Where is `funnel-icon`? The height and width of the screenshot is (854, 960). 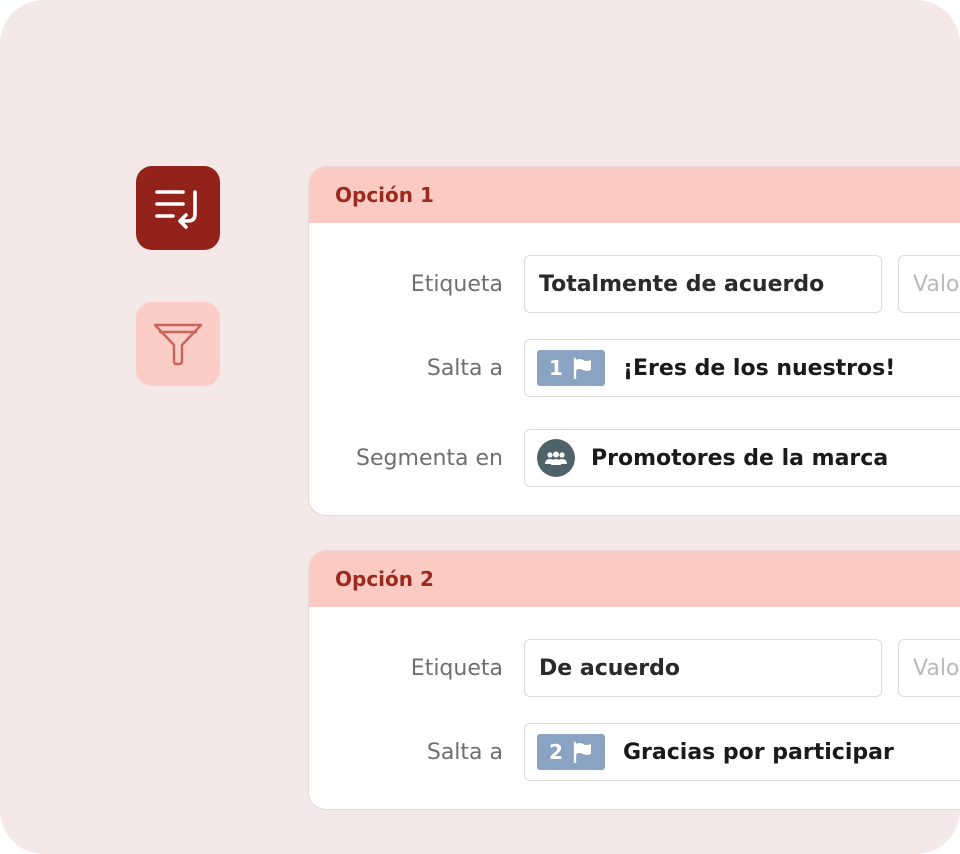
funnel-icon is located at coordinates (178, 344).